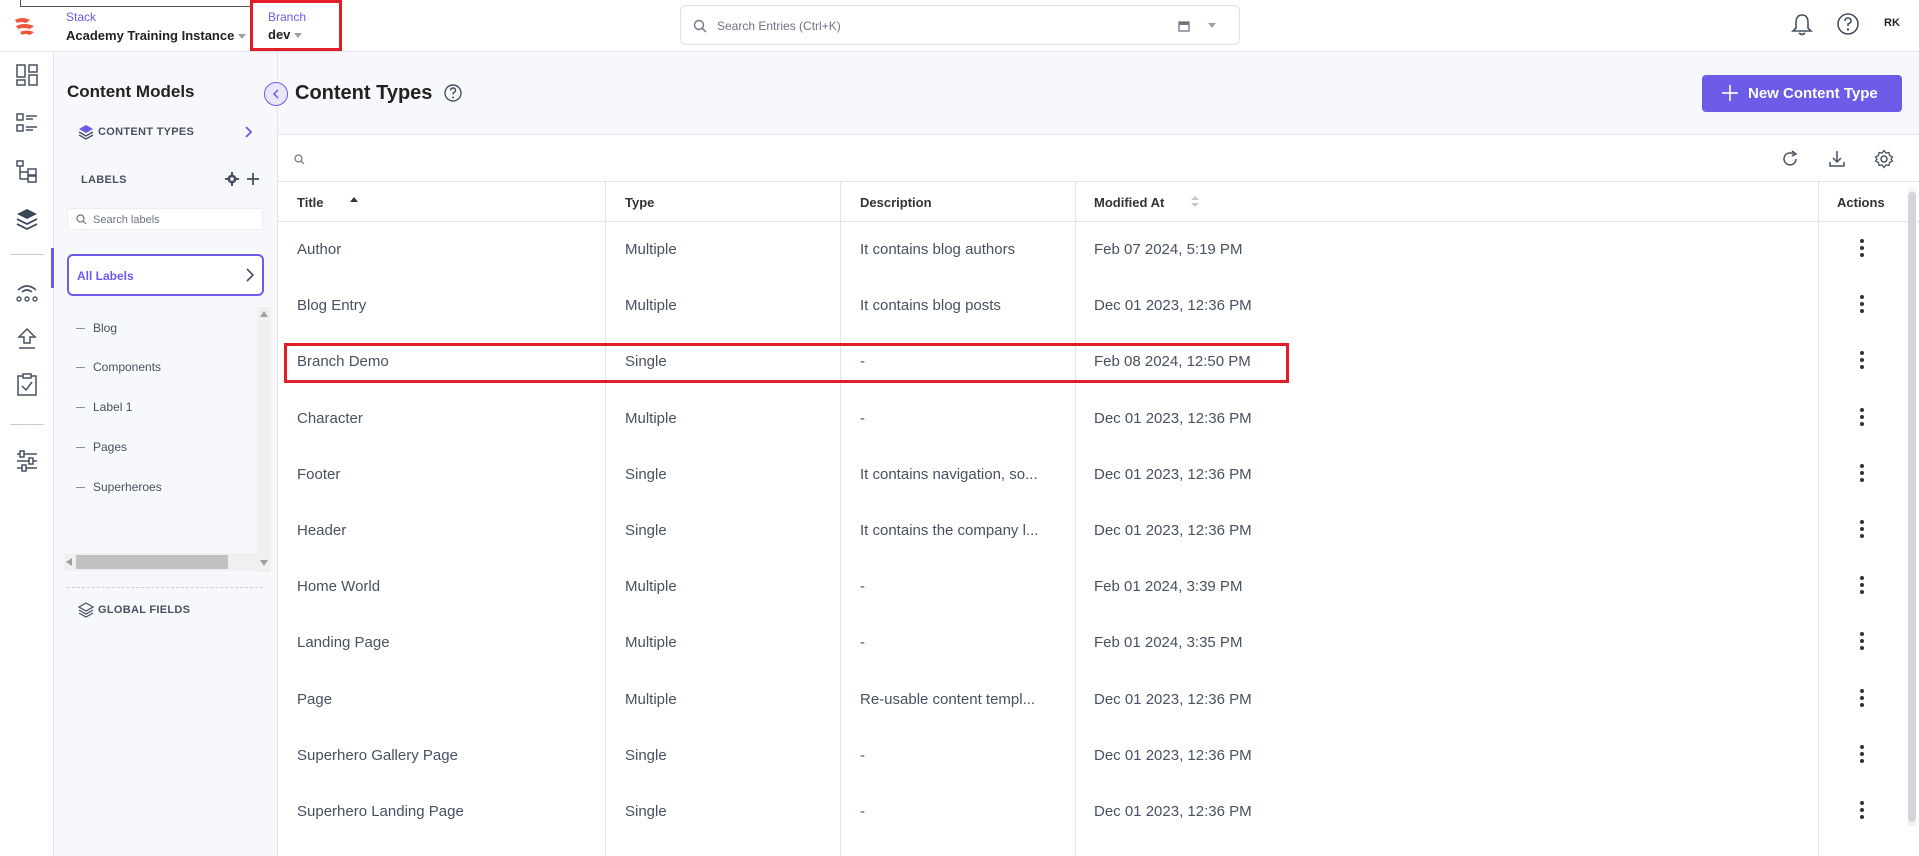 Image resolution: width=1919 pixels, height=856 pixels. I want to click on labels-vertical-scrollbar, so click(264, 439).